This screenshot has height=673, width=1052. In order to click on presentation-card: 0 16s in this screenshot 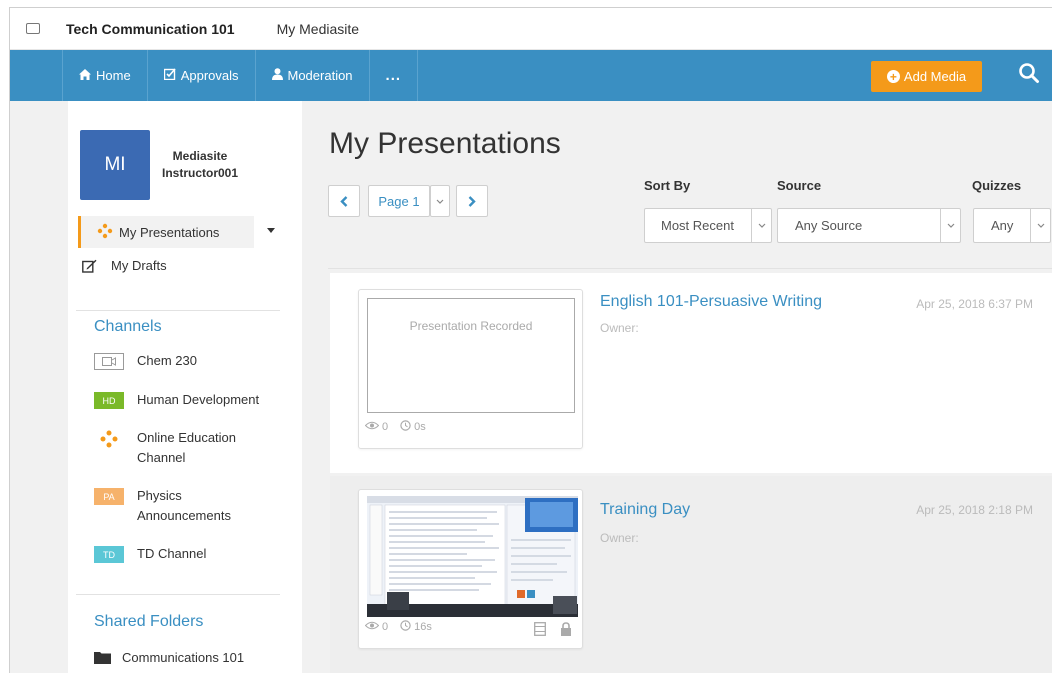, I will do `click(470, 569)`.